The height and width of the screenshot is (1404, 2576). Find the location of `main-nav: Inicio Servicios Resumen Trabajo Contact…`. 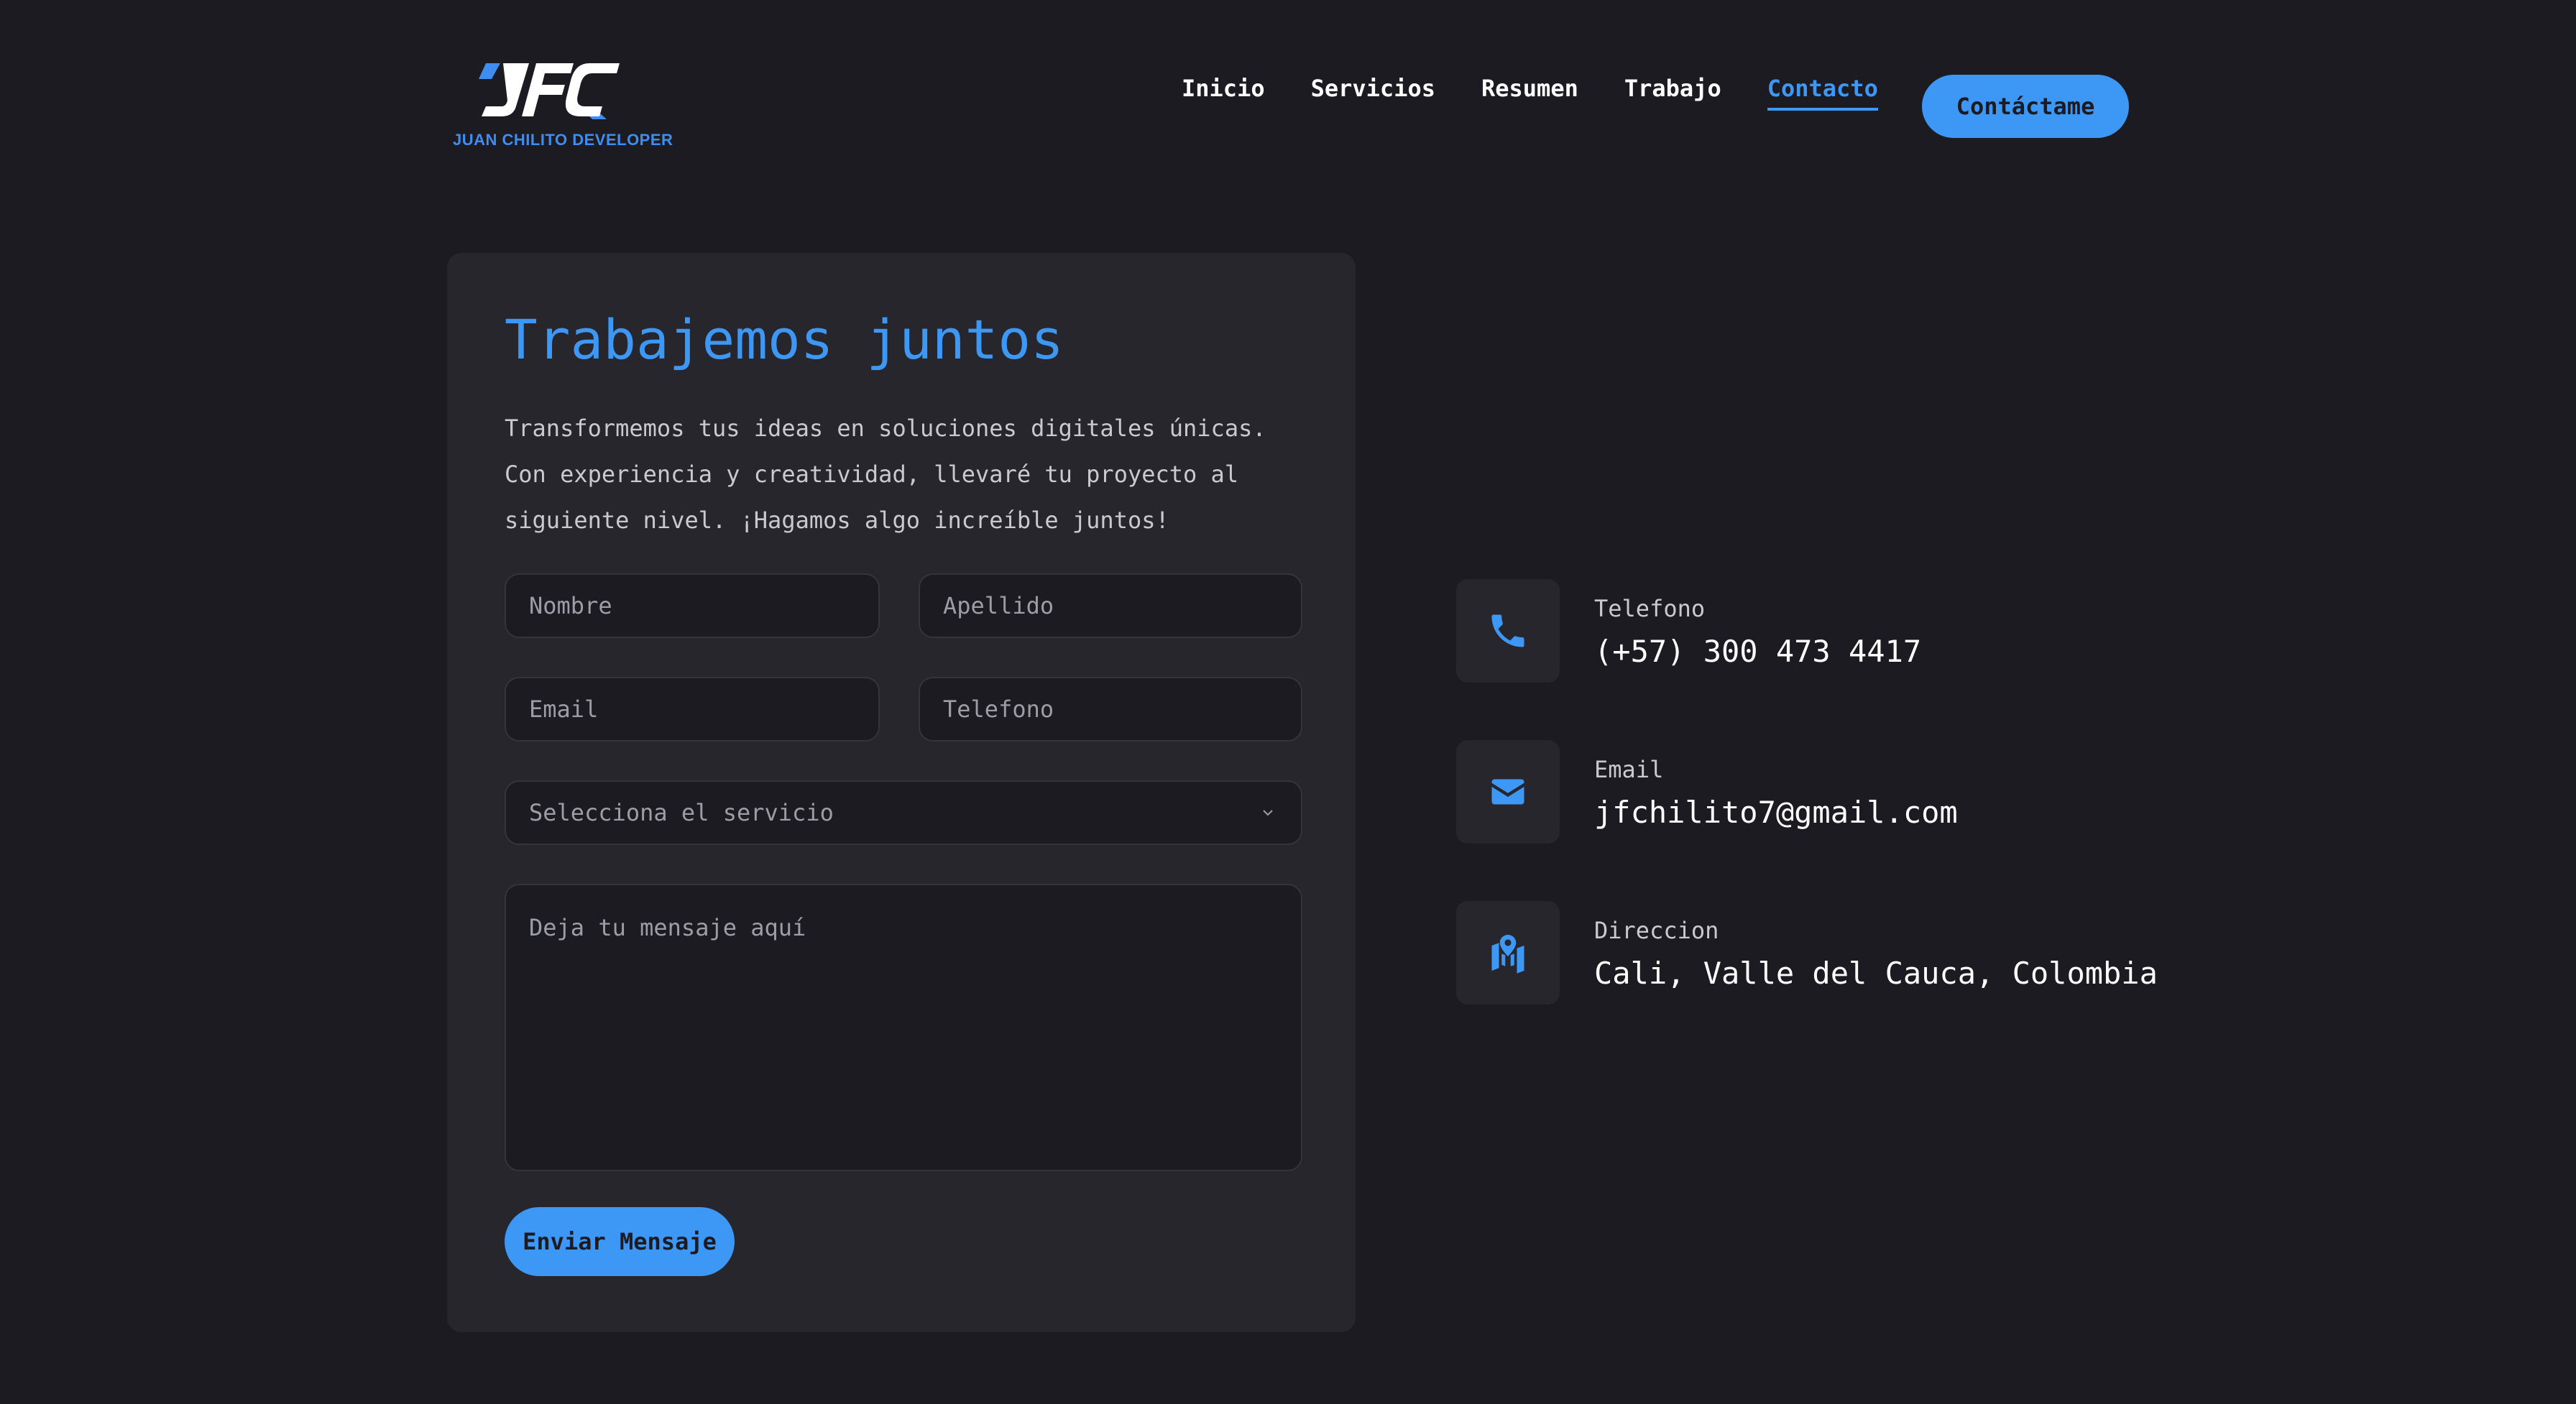

main-nav: Inicio Servicios Resumen Trabajo Contact… is located at coordinates (1553, 93).